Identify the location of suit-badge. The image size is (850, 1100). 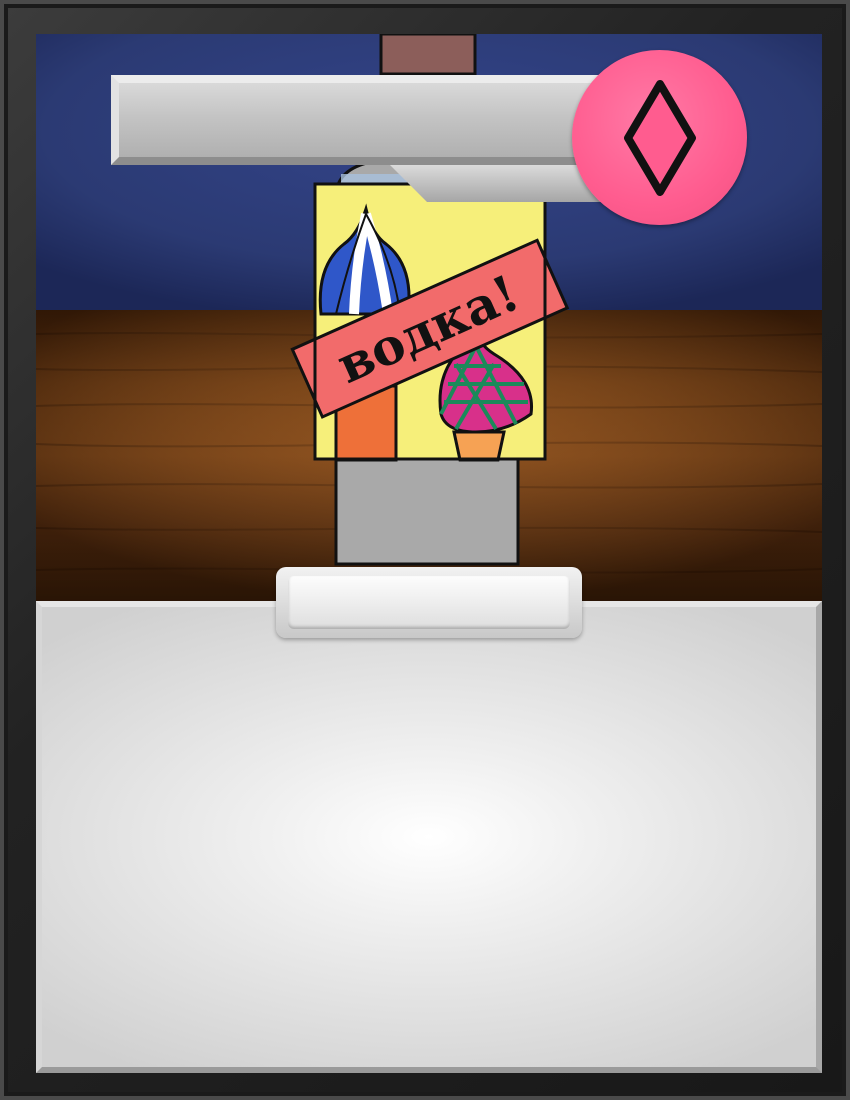
(659, 137).